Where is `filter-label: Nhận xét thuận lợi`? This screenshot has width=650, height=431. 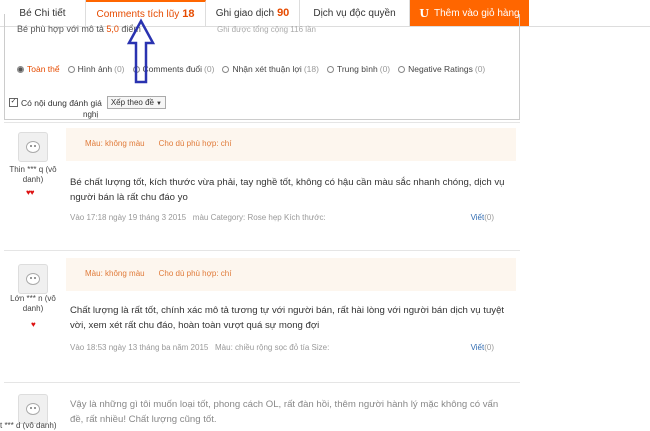
filter-label: Nhận xét thuận lợi is located at coordinates (267, 69).